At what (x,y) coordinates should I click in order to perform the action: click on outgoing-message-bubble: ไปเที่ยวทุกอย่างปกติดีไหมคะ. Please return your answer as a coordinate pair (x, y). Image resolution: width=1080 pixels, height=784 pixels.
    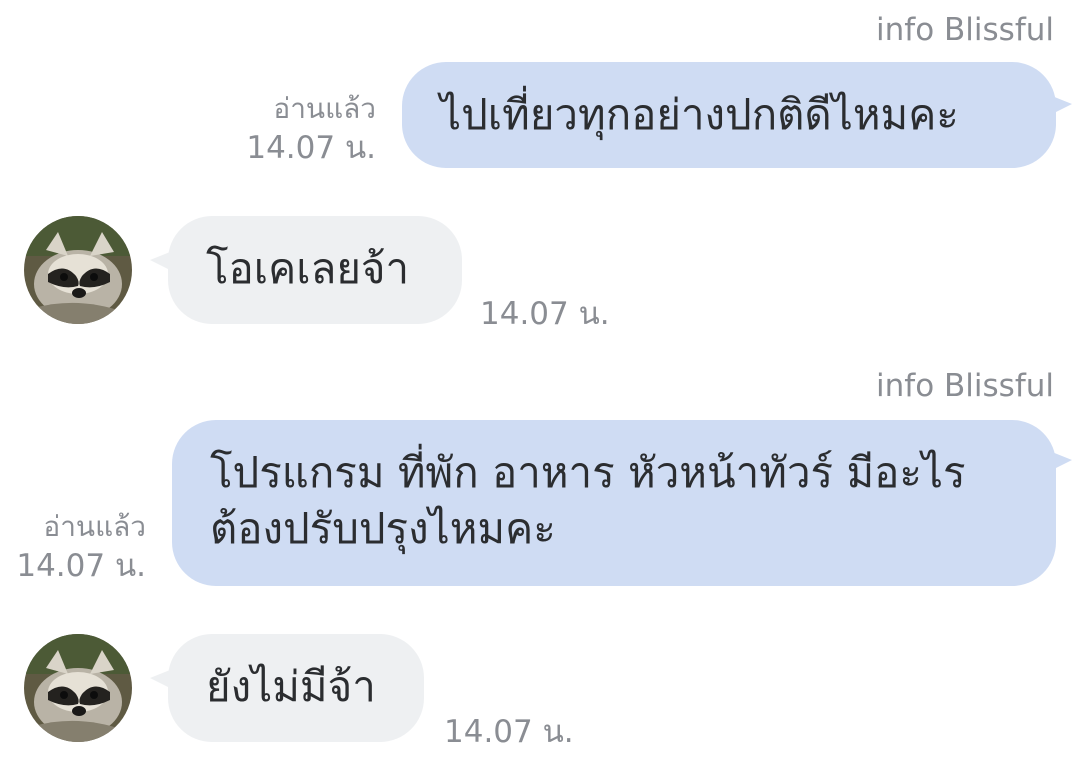
    Looking at the image, I should click on (729, 115).